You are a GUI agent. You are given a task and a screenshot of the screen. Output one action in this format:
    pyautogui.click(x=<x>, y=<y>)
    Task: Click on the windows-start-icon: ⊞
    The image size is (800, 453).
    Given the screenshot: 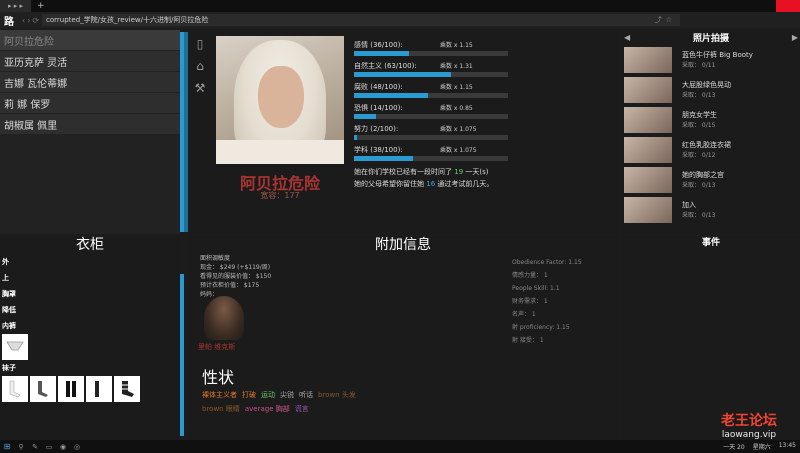 What is the action you would take?
    pyautogui.click(x=7, y=446)
    